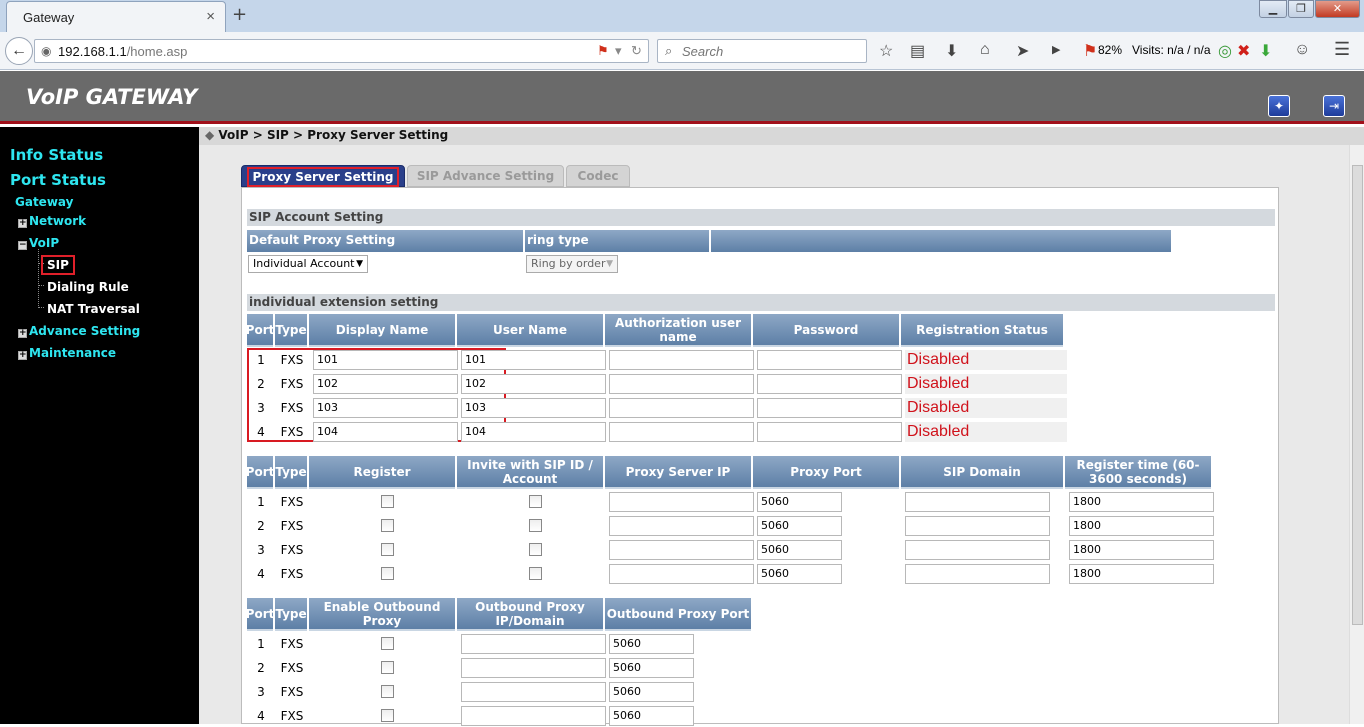 The height and width of the screenshot is (727, 1364). What do you see at coordinates (88, 287) in the screenshot?
I see `sidebar-item-dialing-rule: Dialing Rule` at bounding box center [88, 287].